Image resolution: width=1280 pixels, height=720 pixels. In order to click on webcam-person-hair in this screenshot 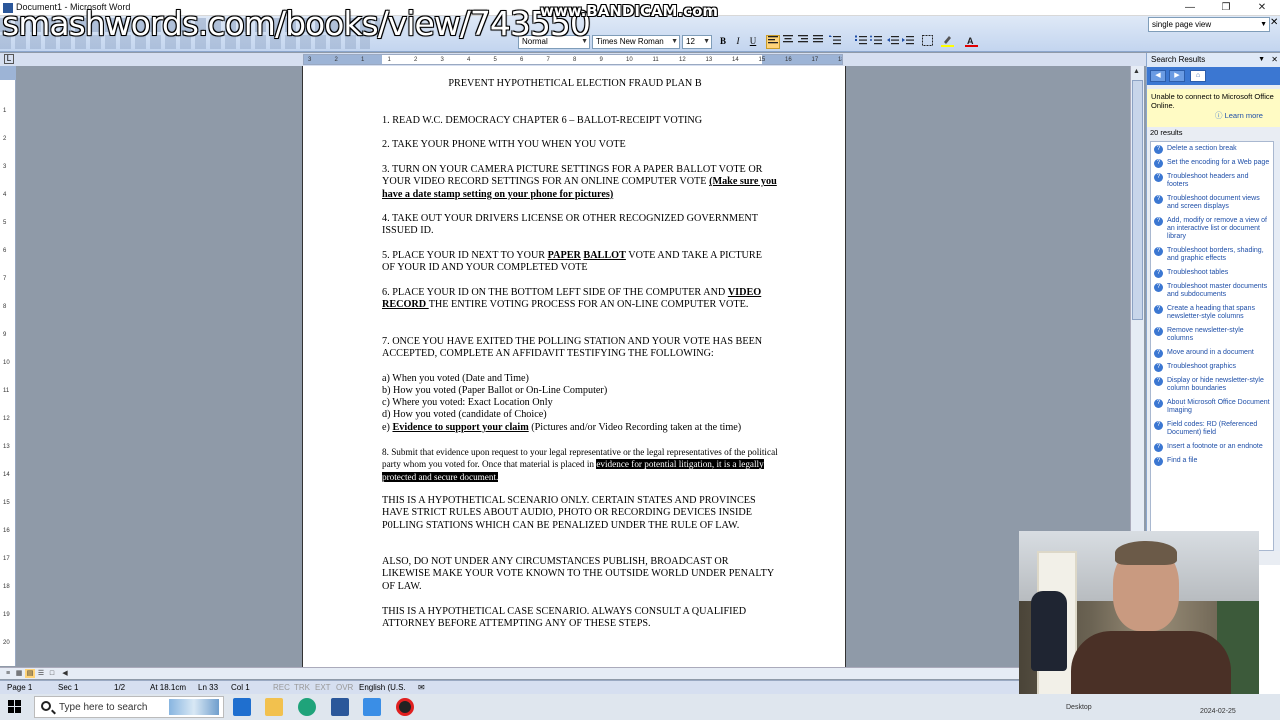, I will do `click(1146, 553)`.